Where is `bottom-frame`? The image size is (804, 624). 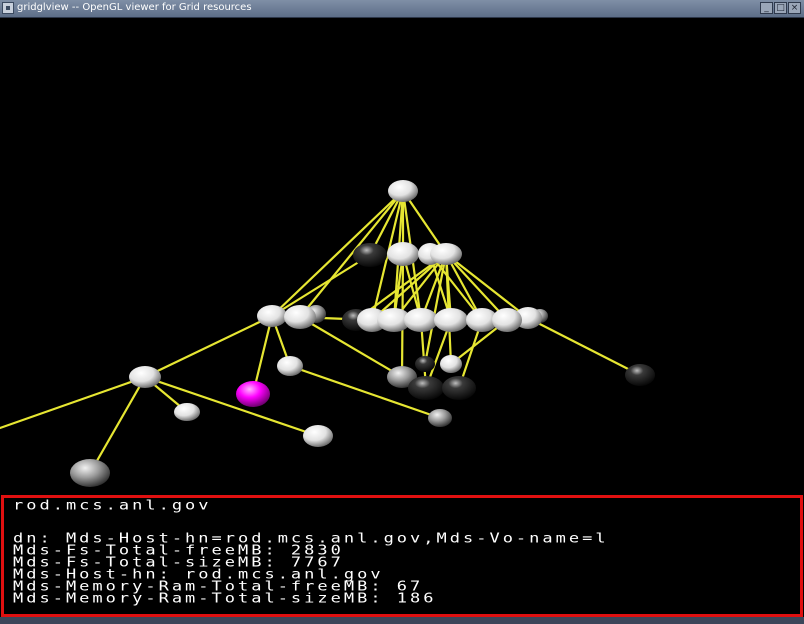
bottom-frame is located at coordinates (402, 620).